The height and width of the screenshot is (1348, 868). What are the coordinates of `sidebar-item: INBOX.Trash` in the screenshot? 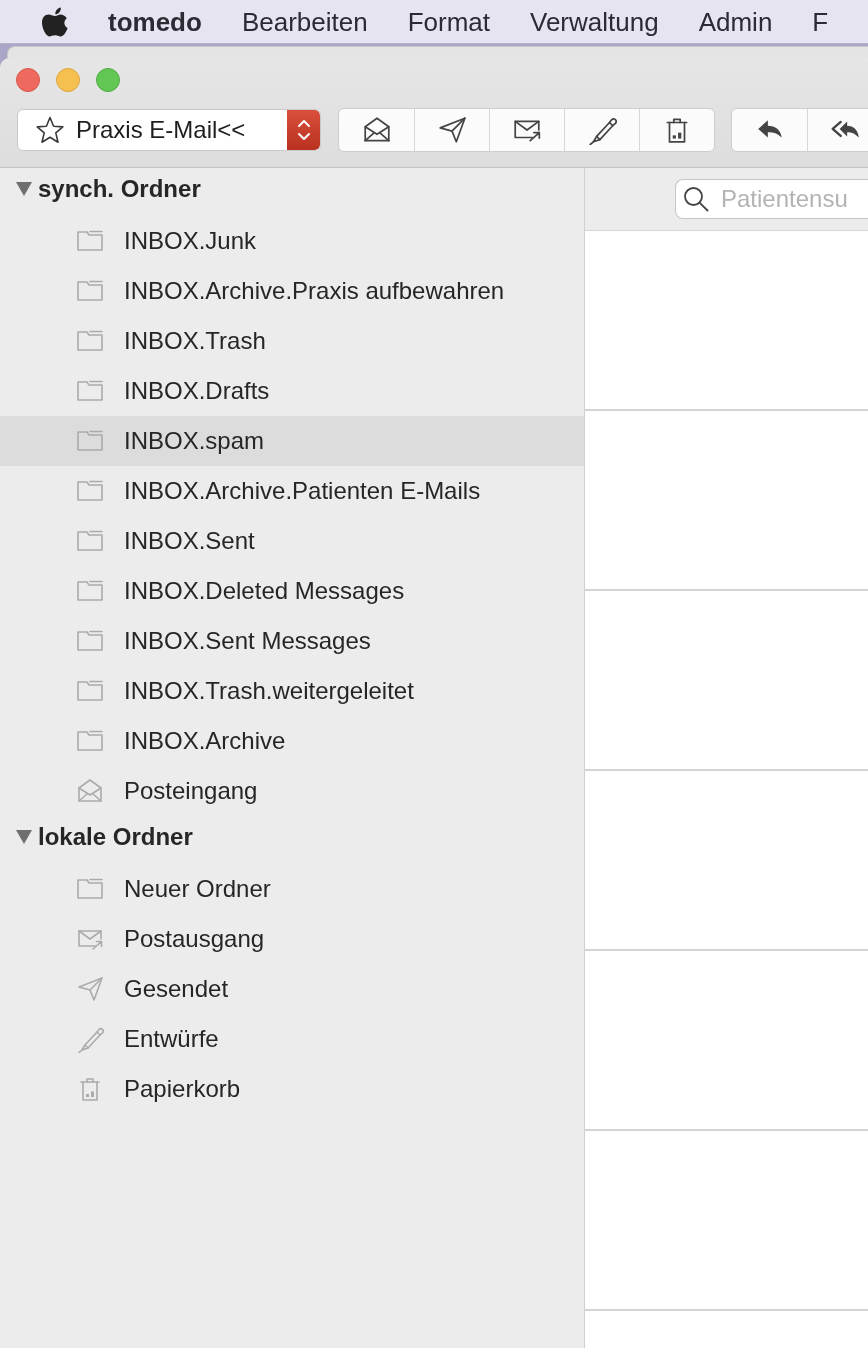 It's located at (292, 341).